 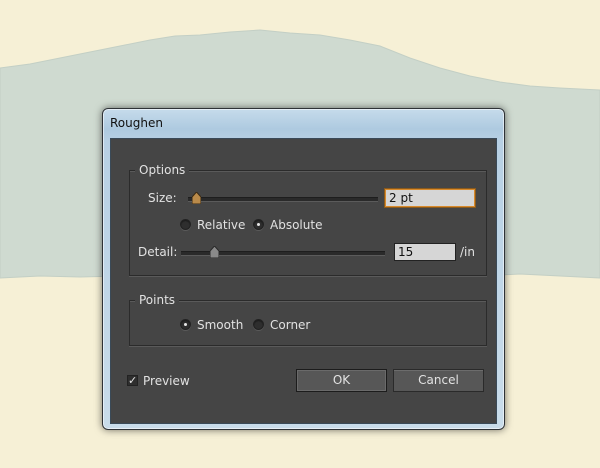 What do you see at coordinates (290, 325) in the screenshot?
I see `corner-label: Corner` at bounding box center [290, 325].